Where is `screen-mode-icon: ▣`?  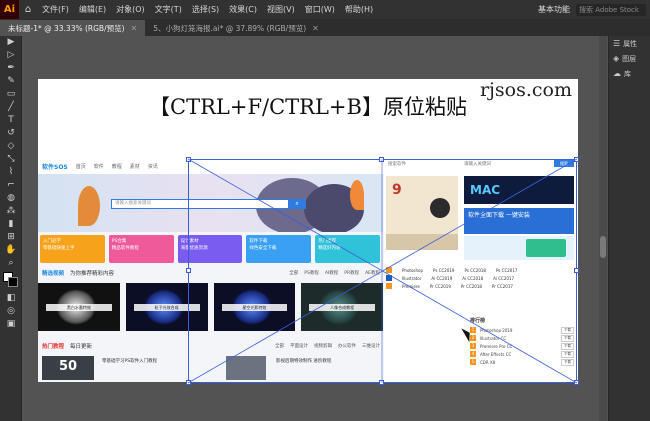
screen-mode-icon: ▣ is located at coordinates (11, 324).